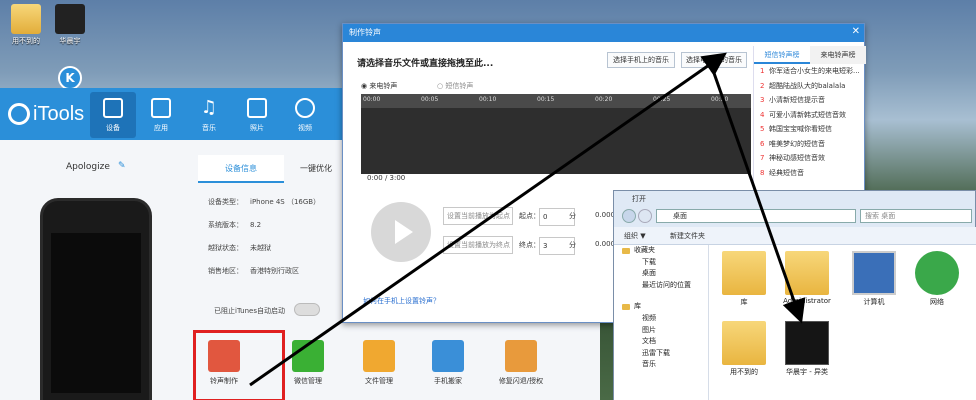 The height and width of the screenshot is (400, 976). What do you see at coordinates (756, 189) in the screenshot?
I see `arrow-to-song` at bounding box center [756, 189].